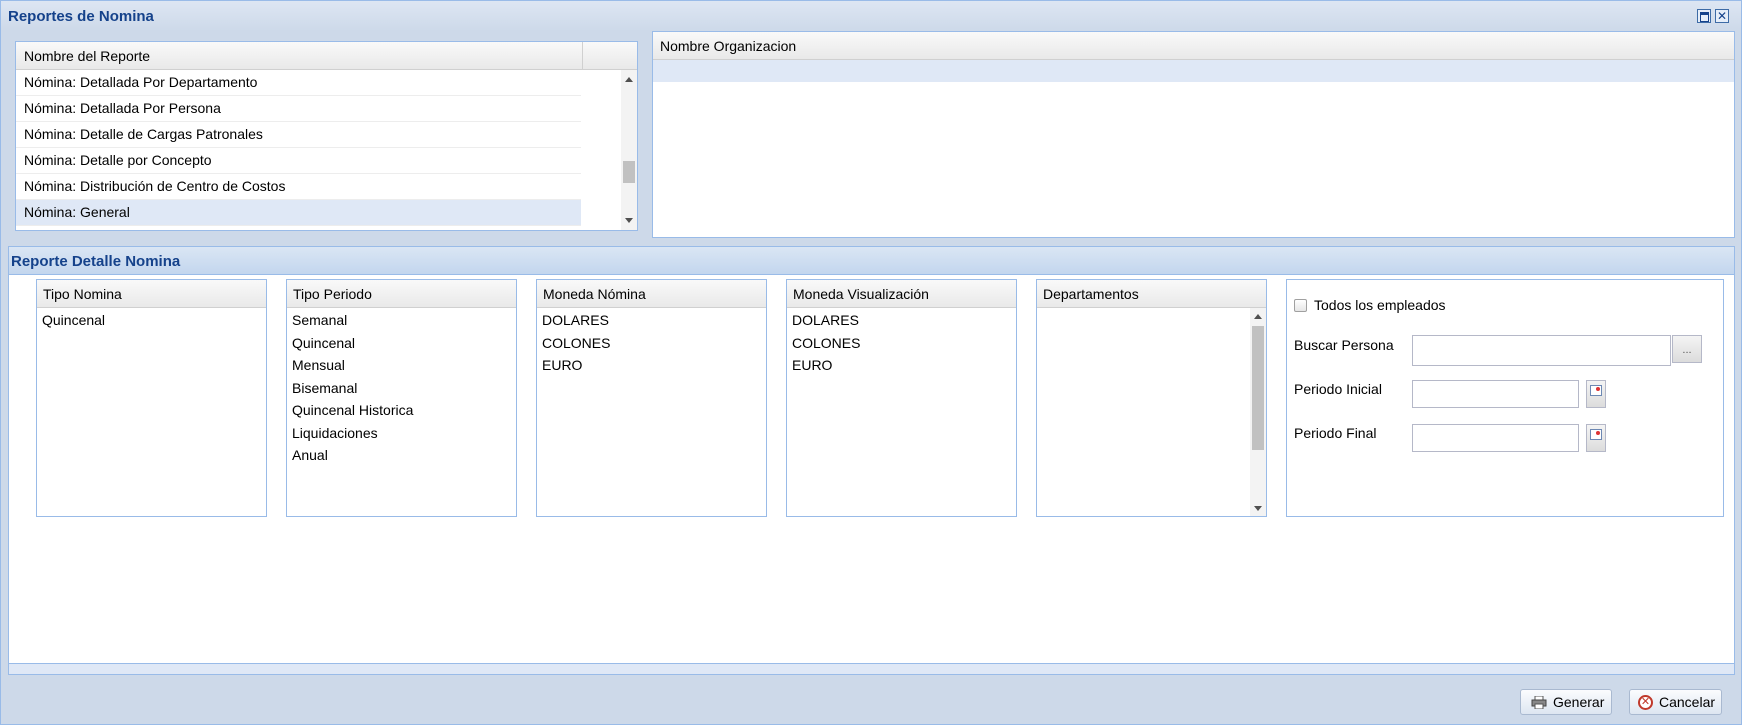 This screenshot has width=1742, height=725. What do you see at coordinates (298, 109) in the screenshot?
I see `report-row: Nómina: Detallada Por Persona` at bounding box center [298, 109].